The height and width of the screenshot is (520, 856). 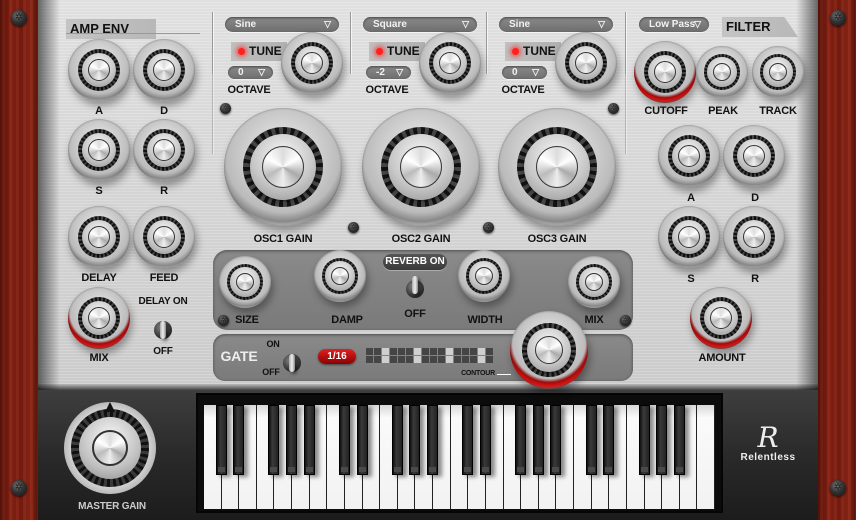 I want to click on filter-amount-knob, so click(x=721, y=318).